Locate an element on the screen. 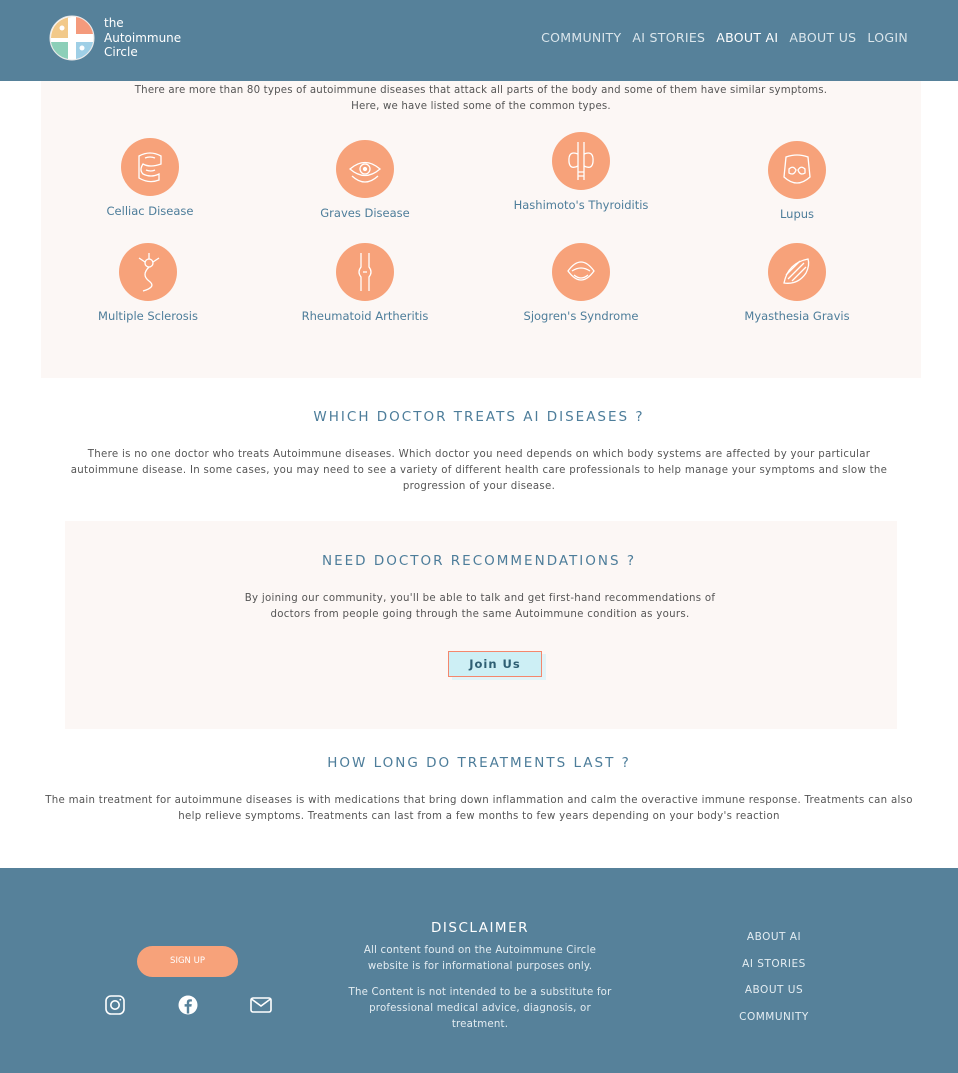  disease-name: Celliac Disease is located at coordinates (150, 211).